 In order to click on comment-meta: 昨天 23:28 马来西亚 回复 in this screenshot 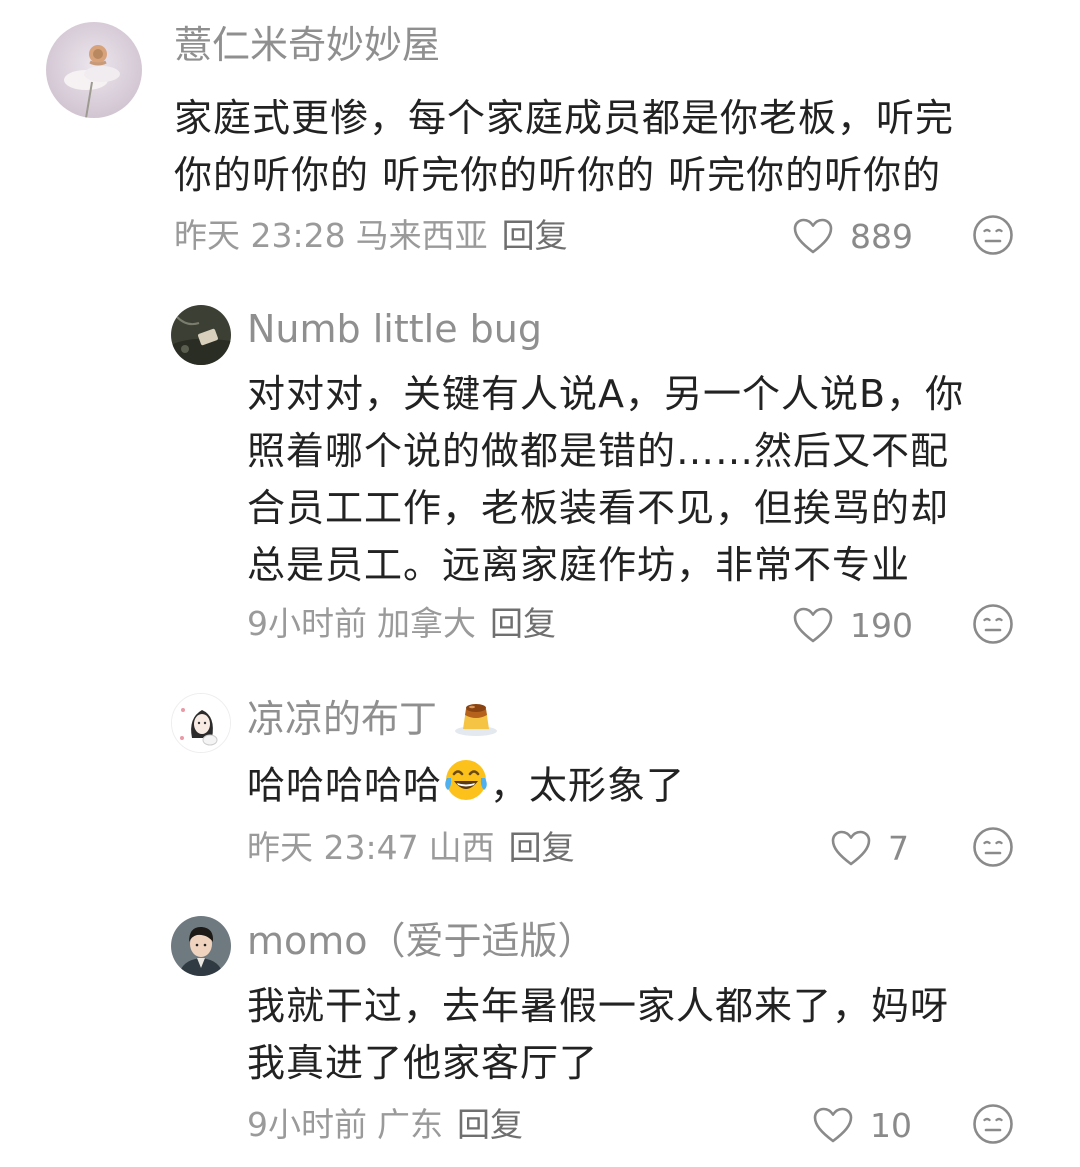, I will do `click(371, 236)`.